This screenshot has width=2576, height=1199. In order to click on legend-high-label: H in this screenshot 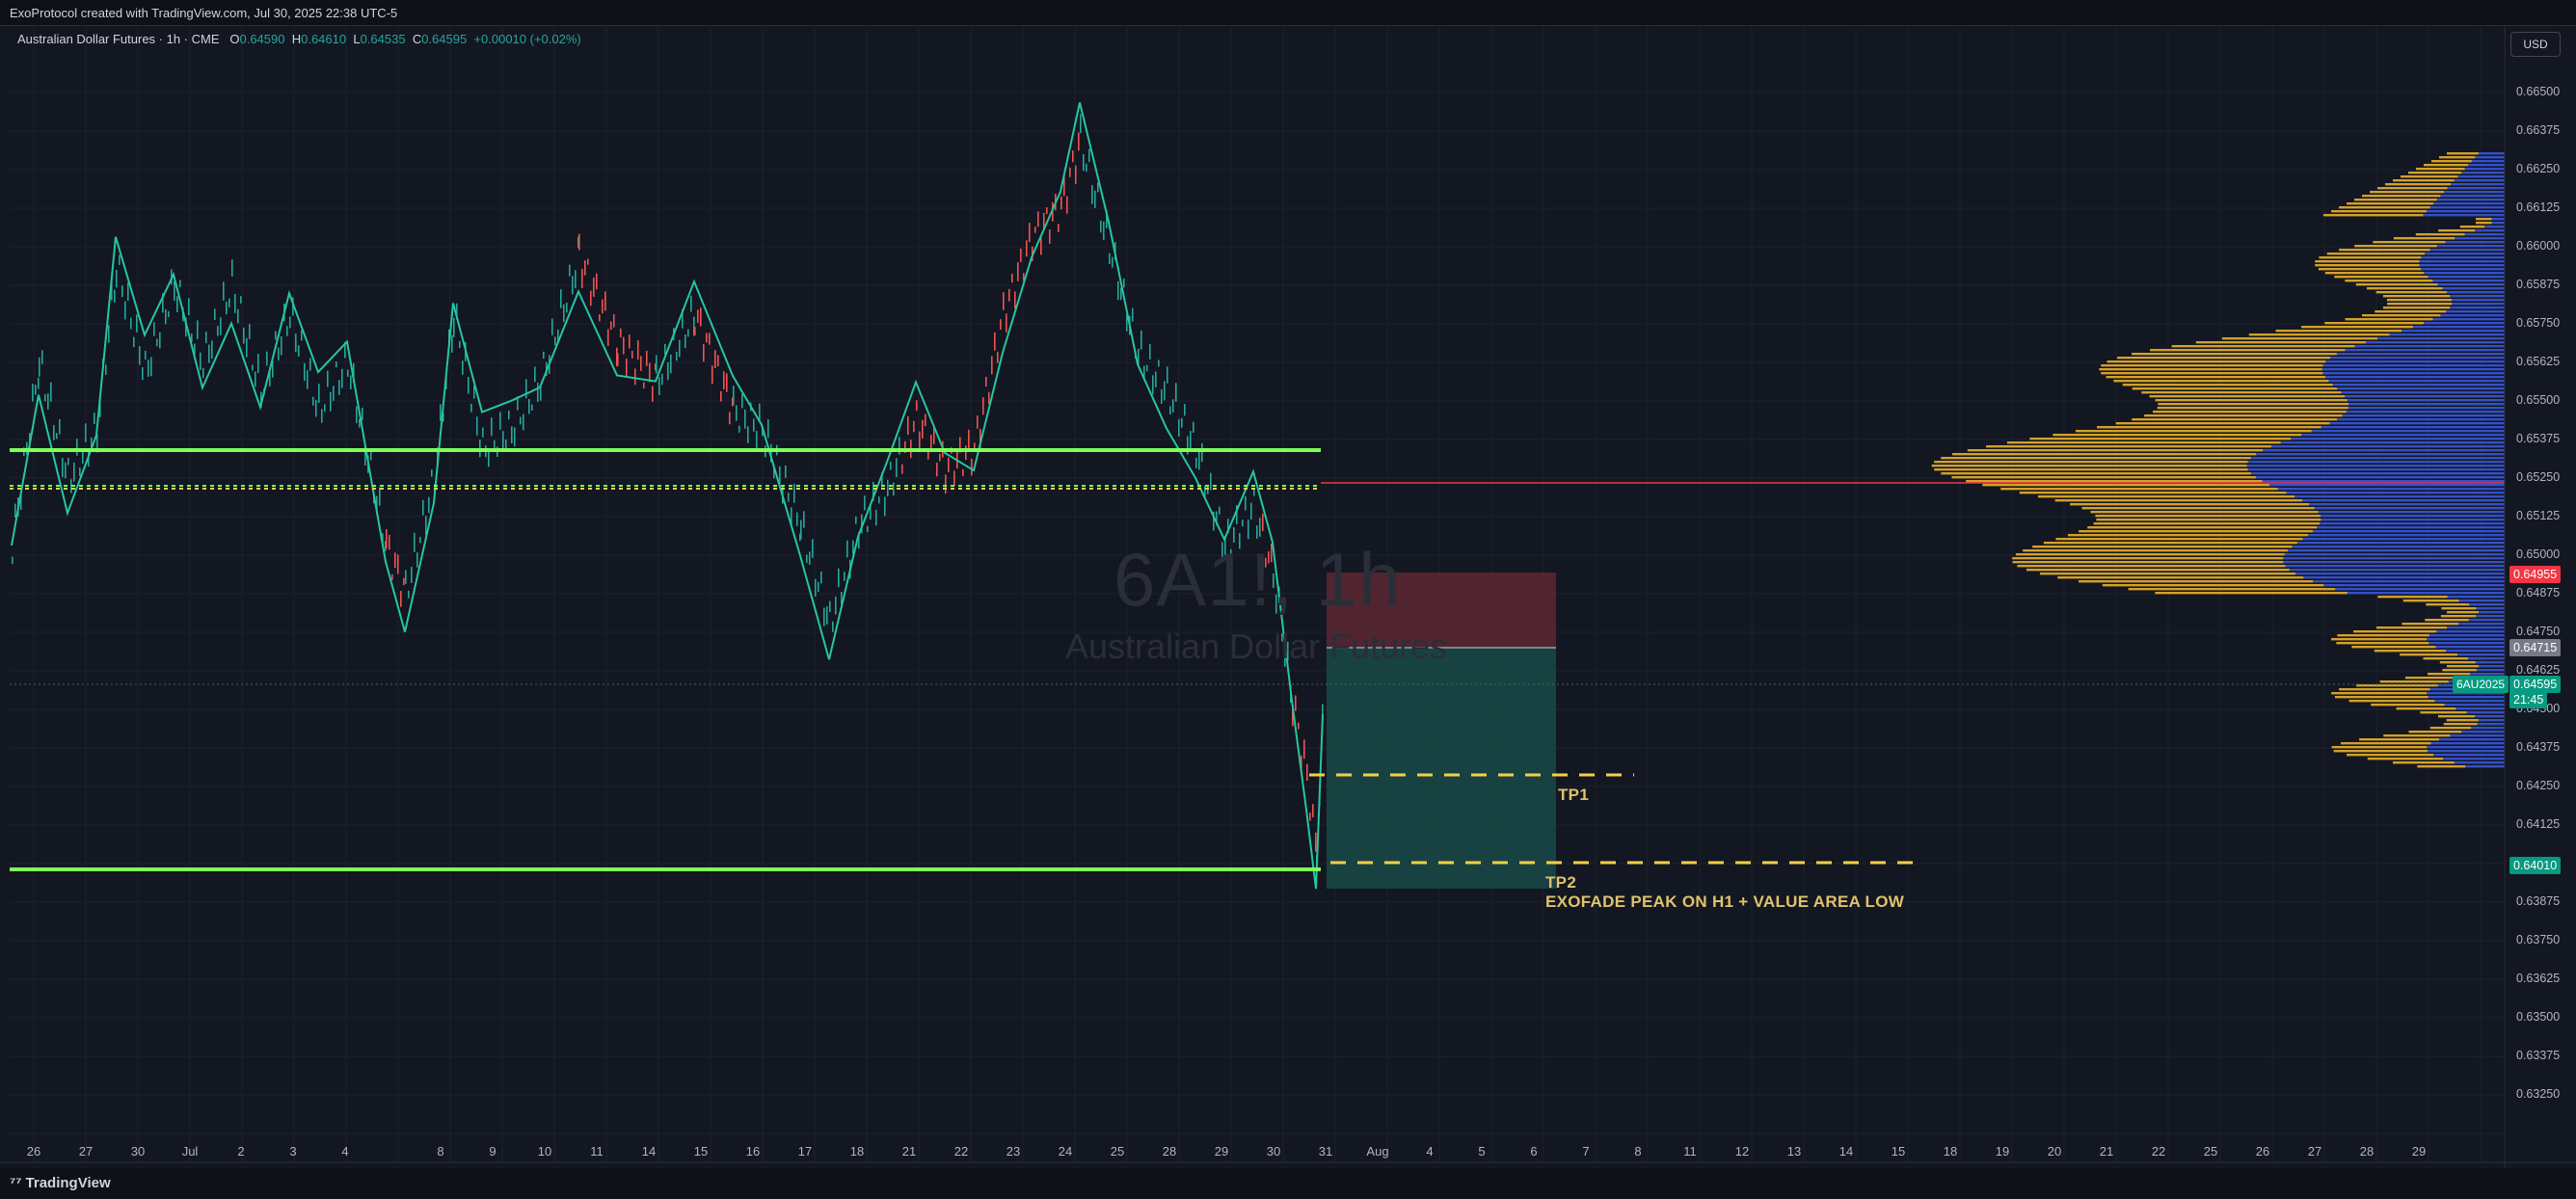, I will do `click(296, 39)`.